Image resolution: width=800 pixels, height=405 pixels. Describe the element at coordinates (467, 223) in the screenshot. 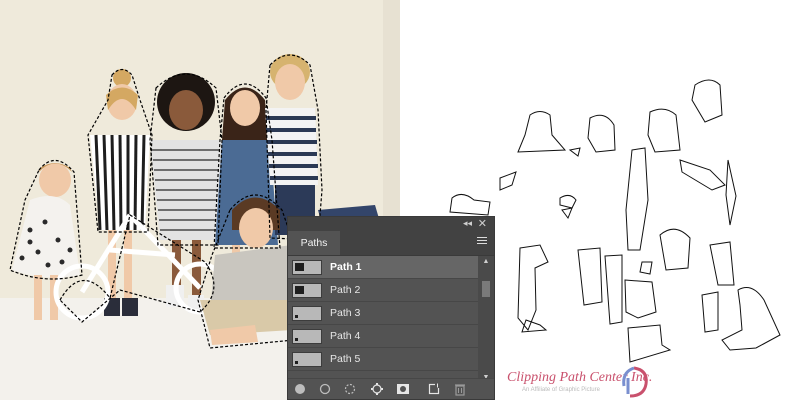

I see `collapse-arrows-icon: ◂◂` at that location.